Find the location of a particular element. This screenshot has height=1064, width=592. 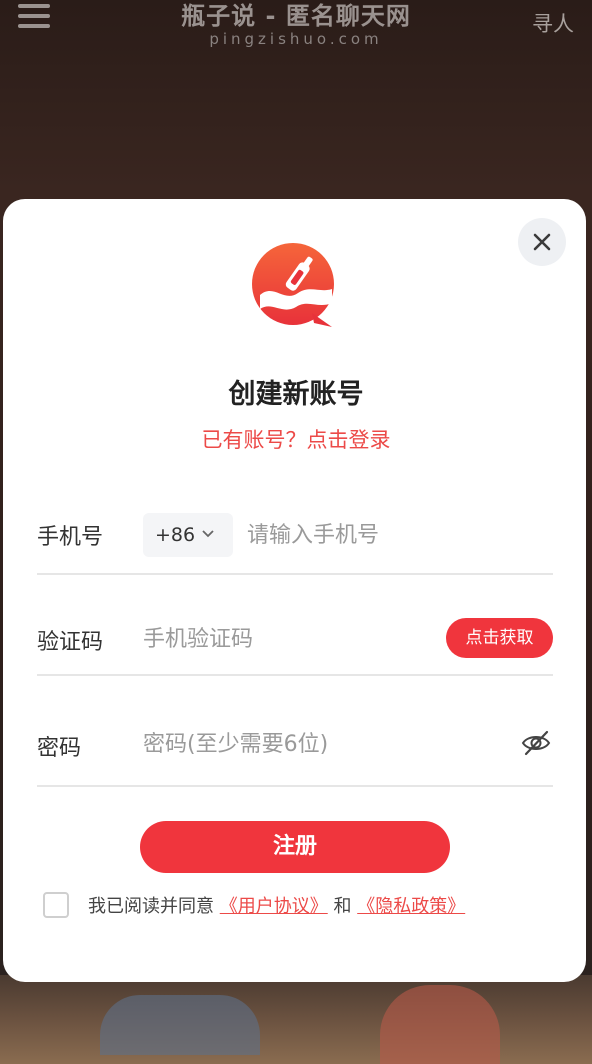

password-input is located at coordinates (323, 744).